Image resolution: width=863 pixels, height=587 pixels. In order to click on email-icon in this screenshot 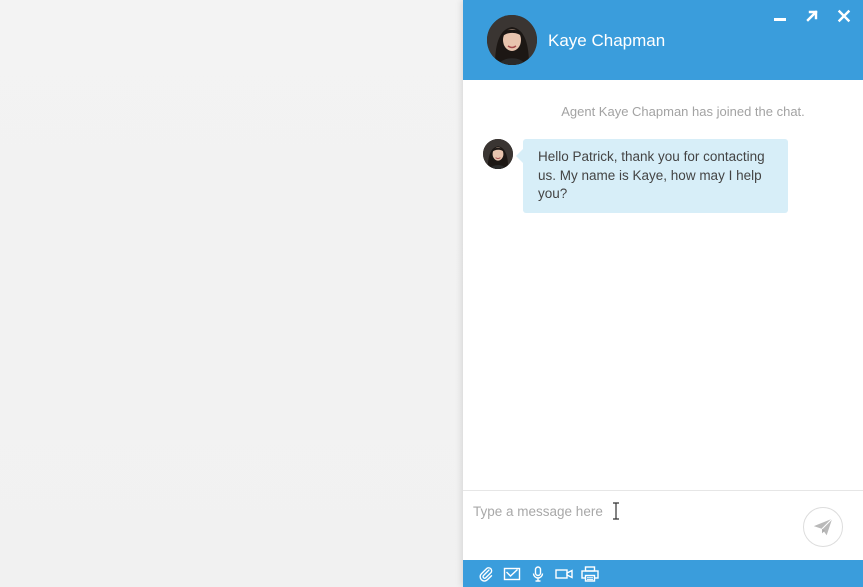, I will do `click(512, 573)`.